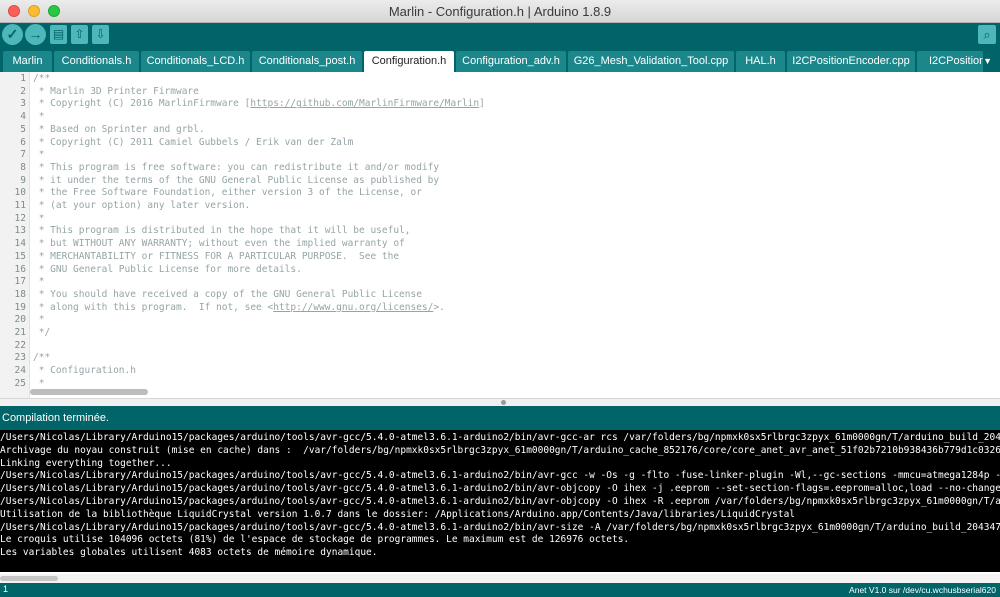 The height and width of the screenshot is (597, 1000). I want to click on bottom-status-bar: 1 Anet V1.0 sur /dev/cu.wchusbserial620, so click(500, 590).